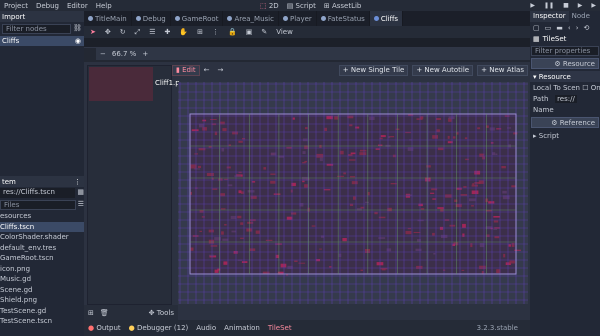 Image resolution: width=600 pixels, height=336 pixels. What do you see at coordinates (559, 28) in the screenshot?
I see `save-icon: ▬` at bounding box center [559, 28].